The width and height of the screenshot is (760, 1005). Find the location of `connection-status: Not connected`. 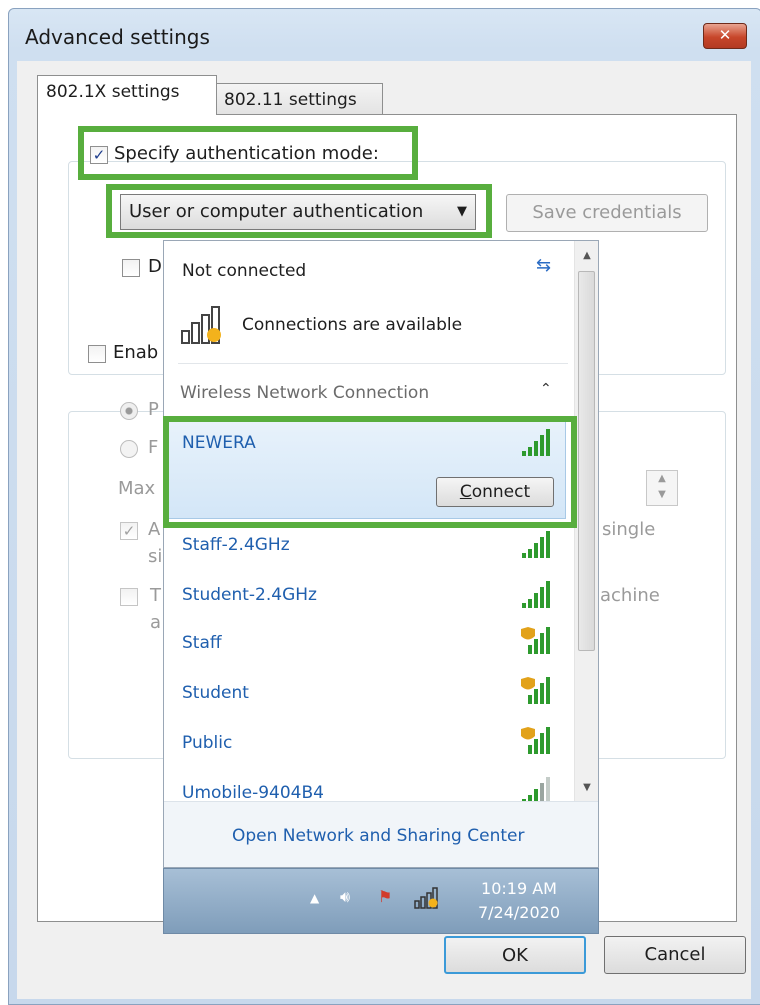

connection-status: Not connected is located at coordinates (244, 271).